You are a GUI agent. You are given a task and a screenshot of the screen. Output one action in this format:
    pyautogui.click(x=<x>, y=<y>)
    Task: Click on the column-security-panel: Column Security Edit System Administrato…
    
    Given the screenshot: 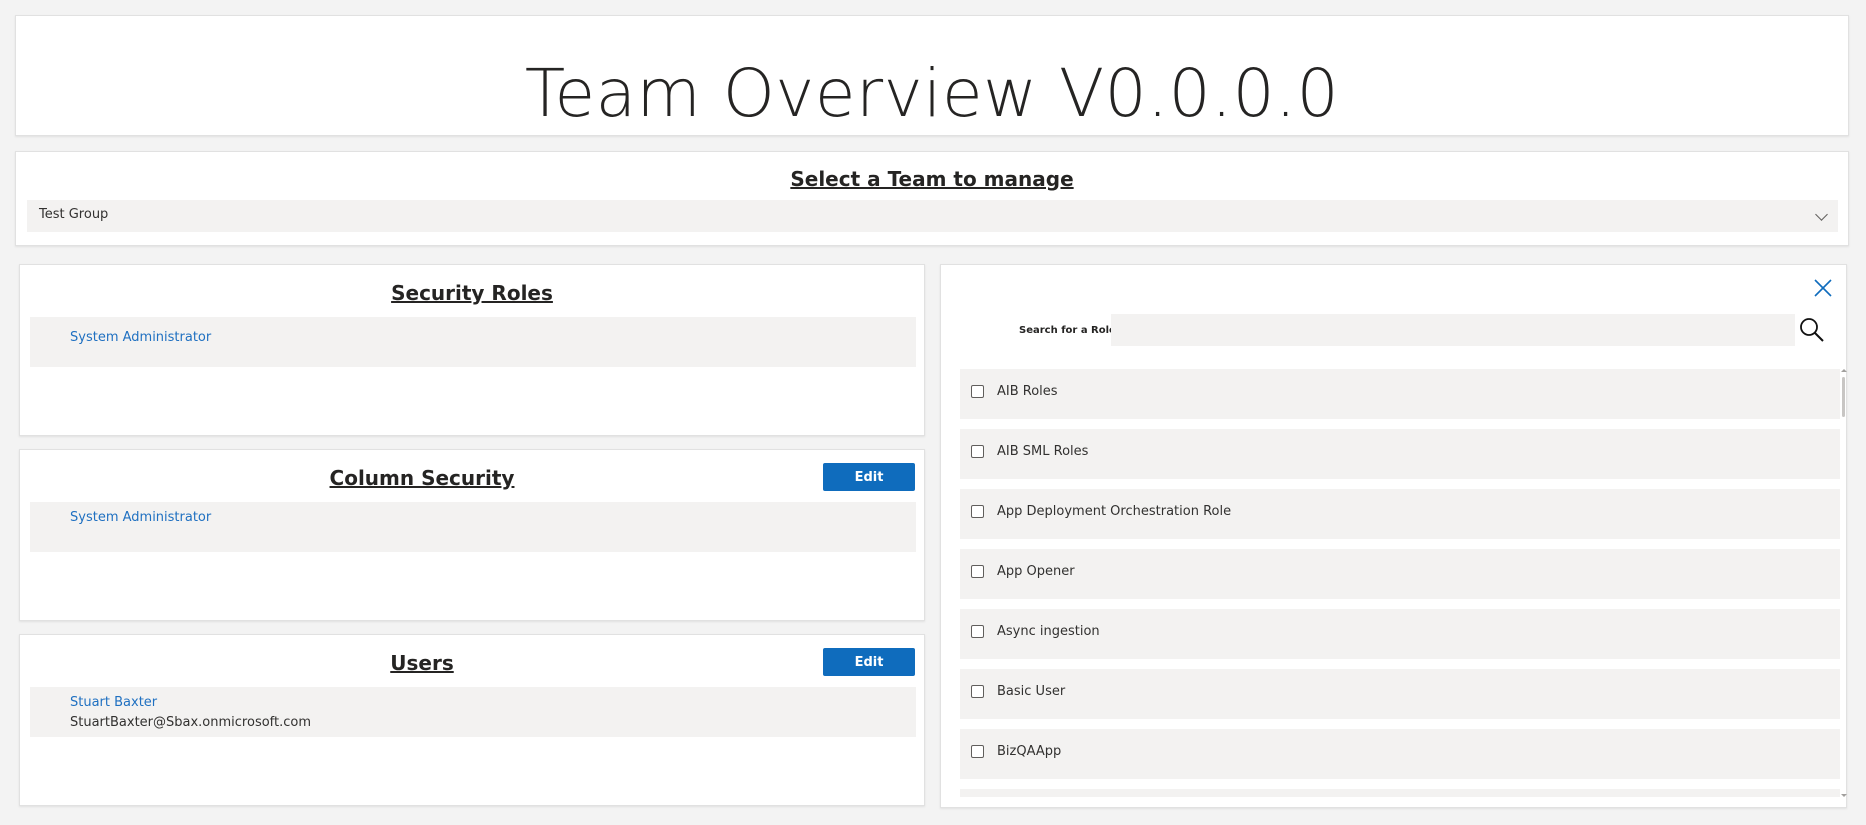 What is the action you would take?
    pyautogui.click(x=472, y=535)
    